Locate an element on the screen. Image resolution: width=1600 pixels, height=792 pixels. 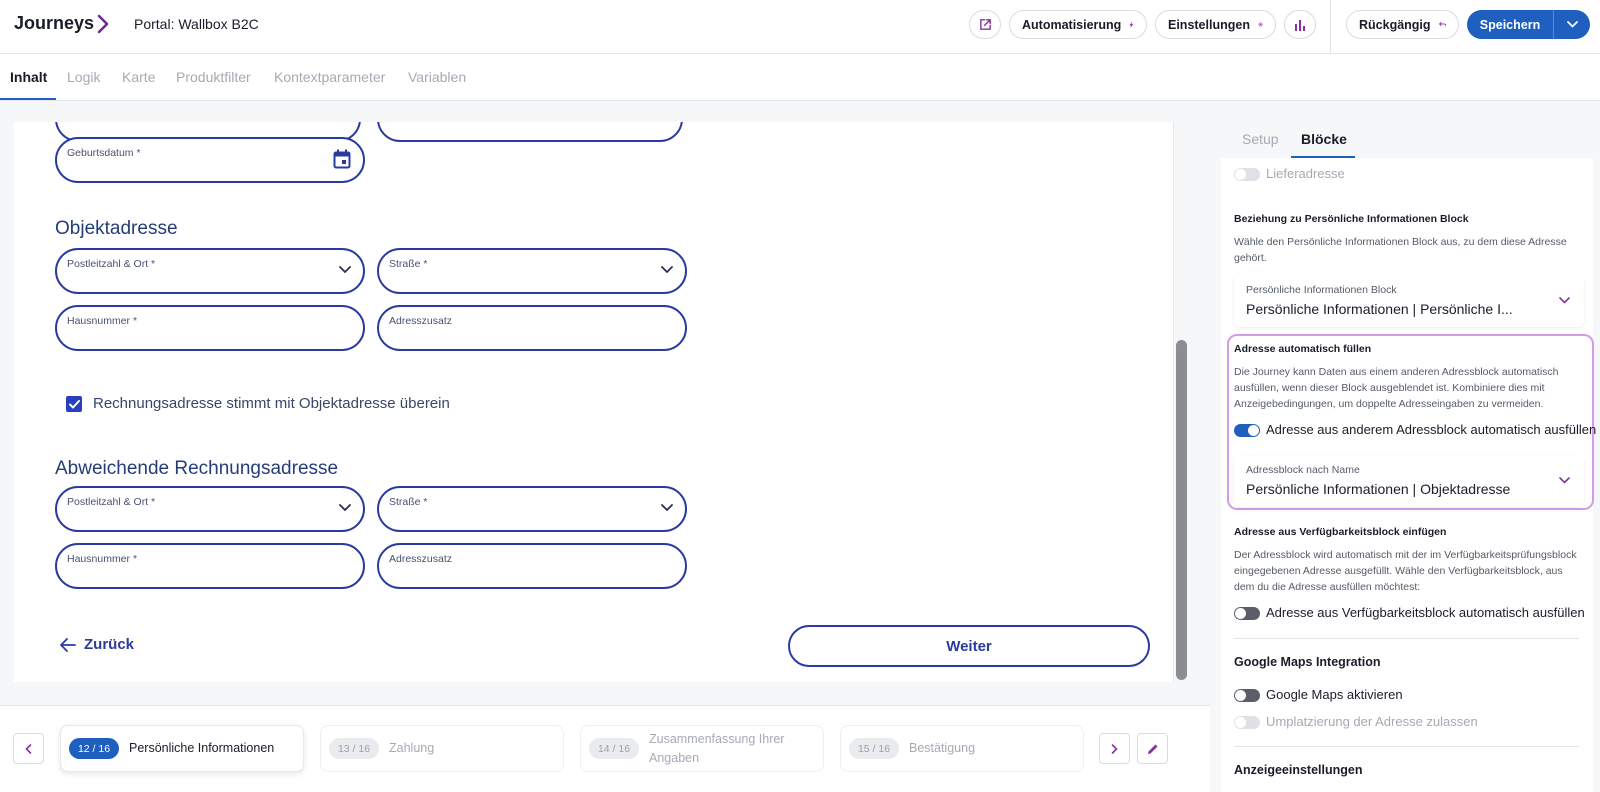
panel-tab-setup: Setup is located at coordinates (1260, 139).